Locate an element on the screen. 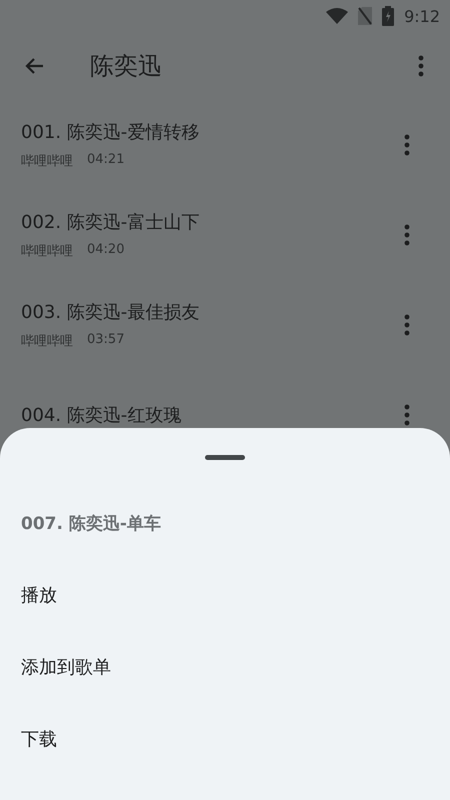  menu-item: 下载 is located at coordinates (39, 739).